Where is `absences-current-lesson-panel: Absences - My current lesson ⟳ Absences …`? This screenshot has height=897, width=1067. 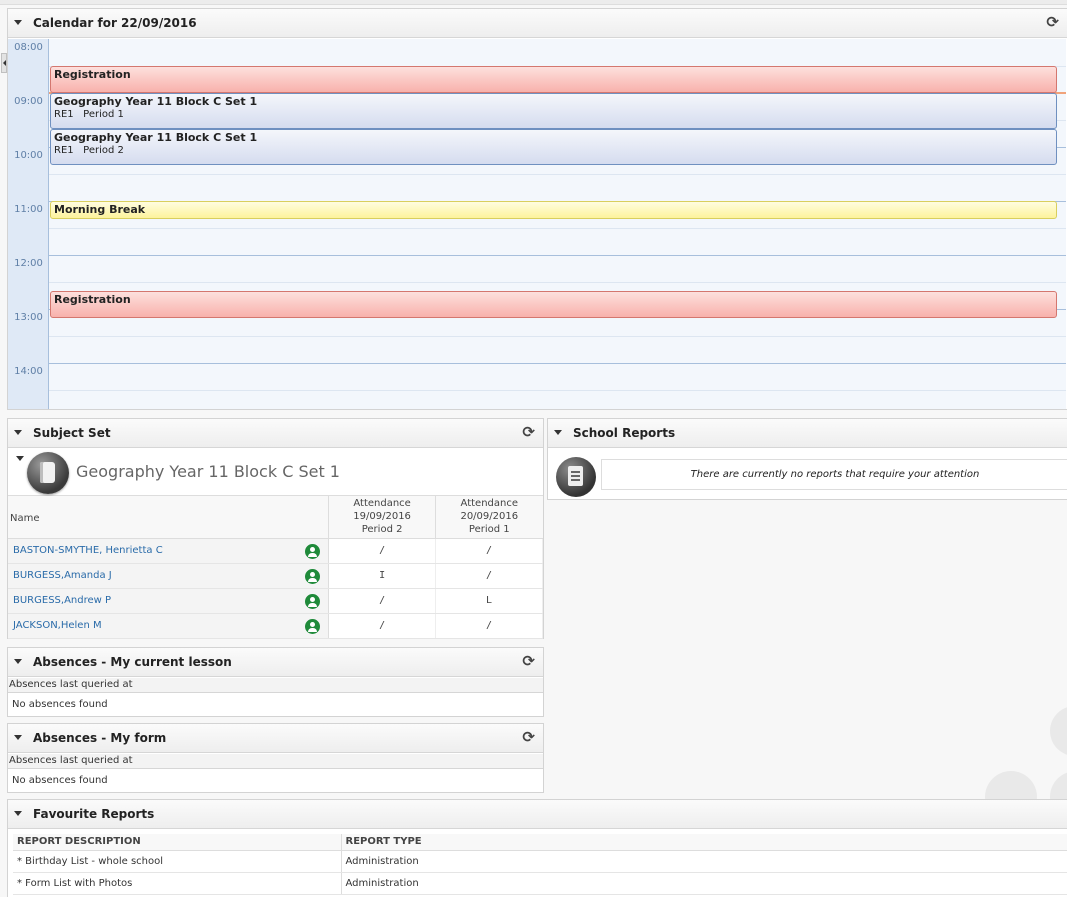
absences-current-lesson-panel: Absences - My current lesson ⟳ Absences … is located at coordinates (275, 682).